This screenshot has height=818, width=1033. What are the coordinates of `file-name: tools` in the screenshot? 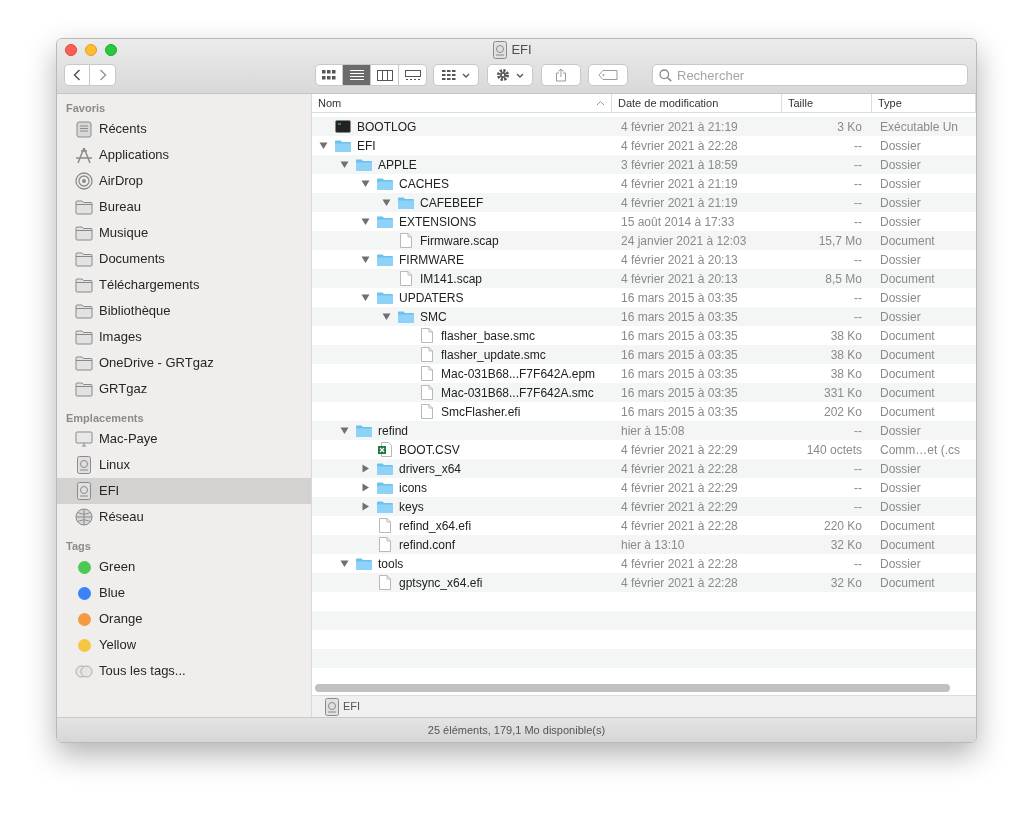 It's located at (391, 564).